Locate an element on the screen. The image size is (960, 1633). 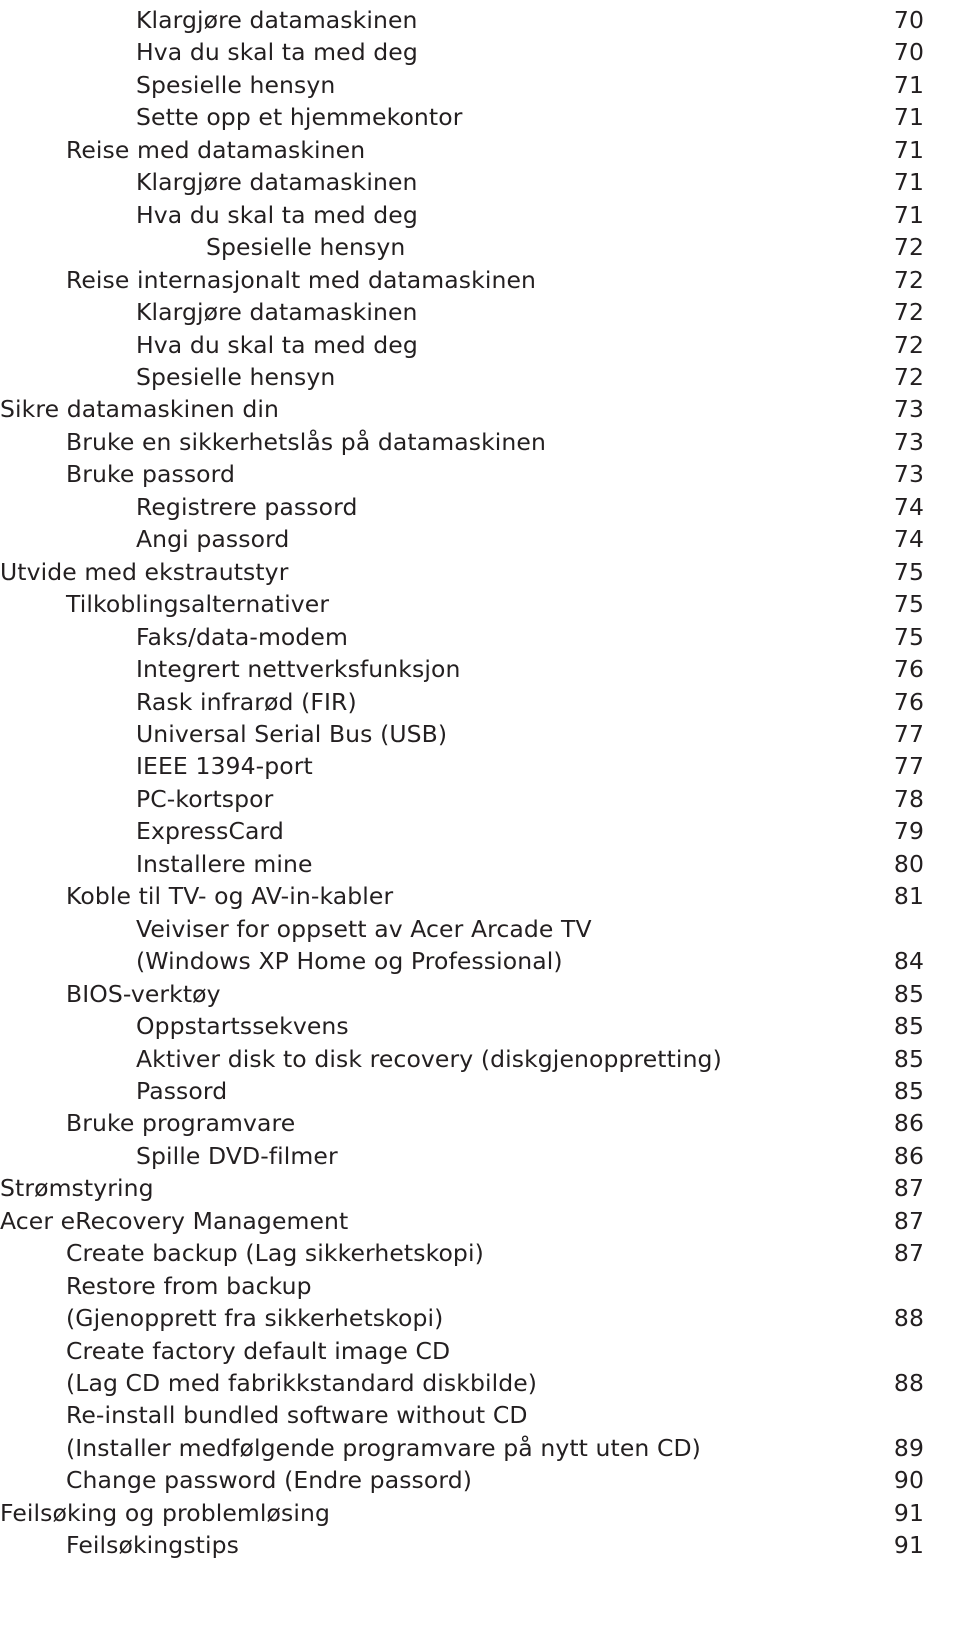
toc-entry: Bruke en sikkerhetslås på datamaskinen 73 is located at coordinates (480, 442).